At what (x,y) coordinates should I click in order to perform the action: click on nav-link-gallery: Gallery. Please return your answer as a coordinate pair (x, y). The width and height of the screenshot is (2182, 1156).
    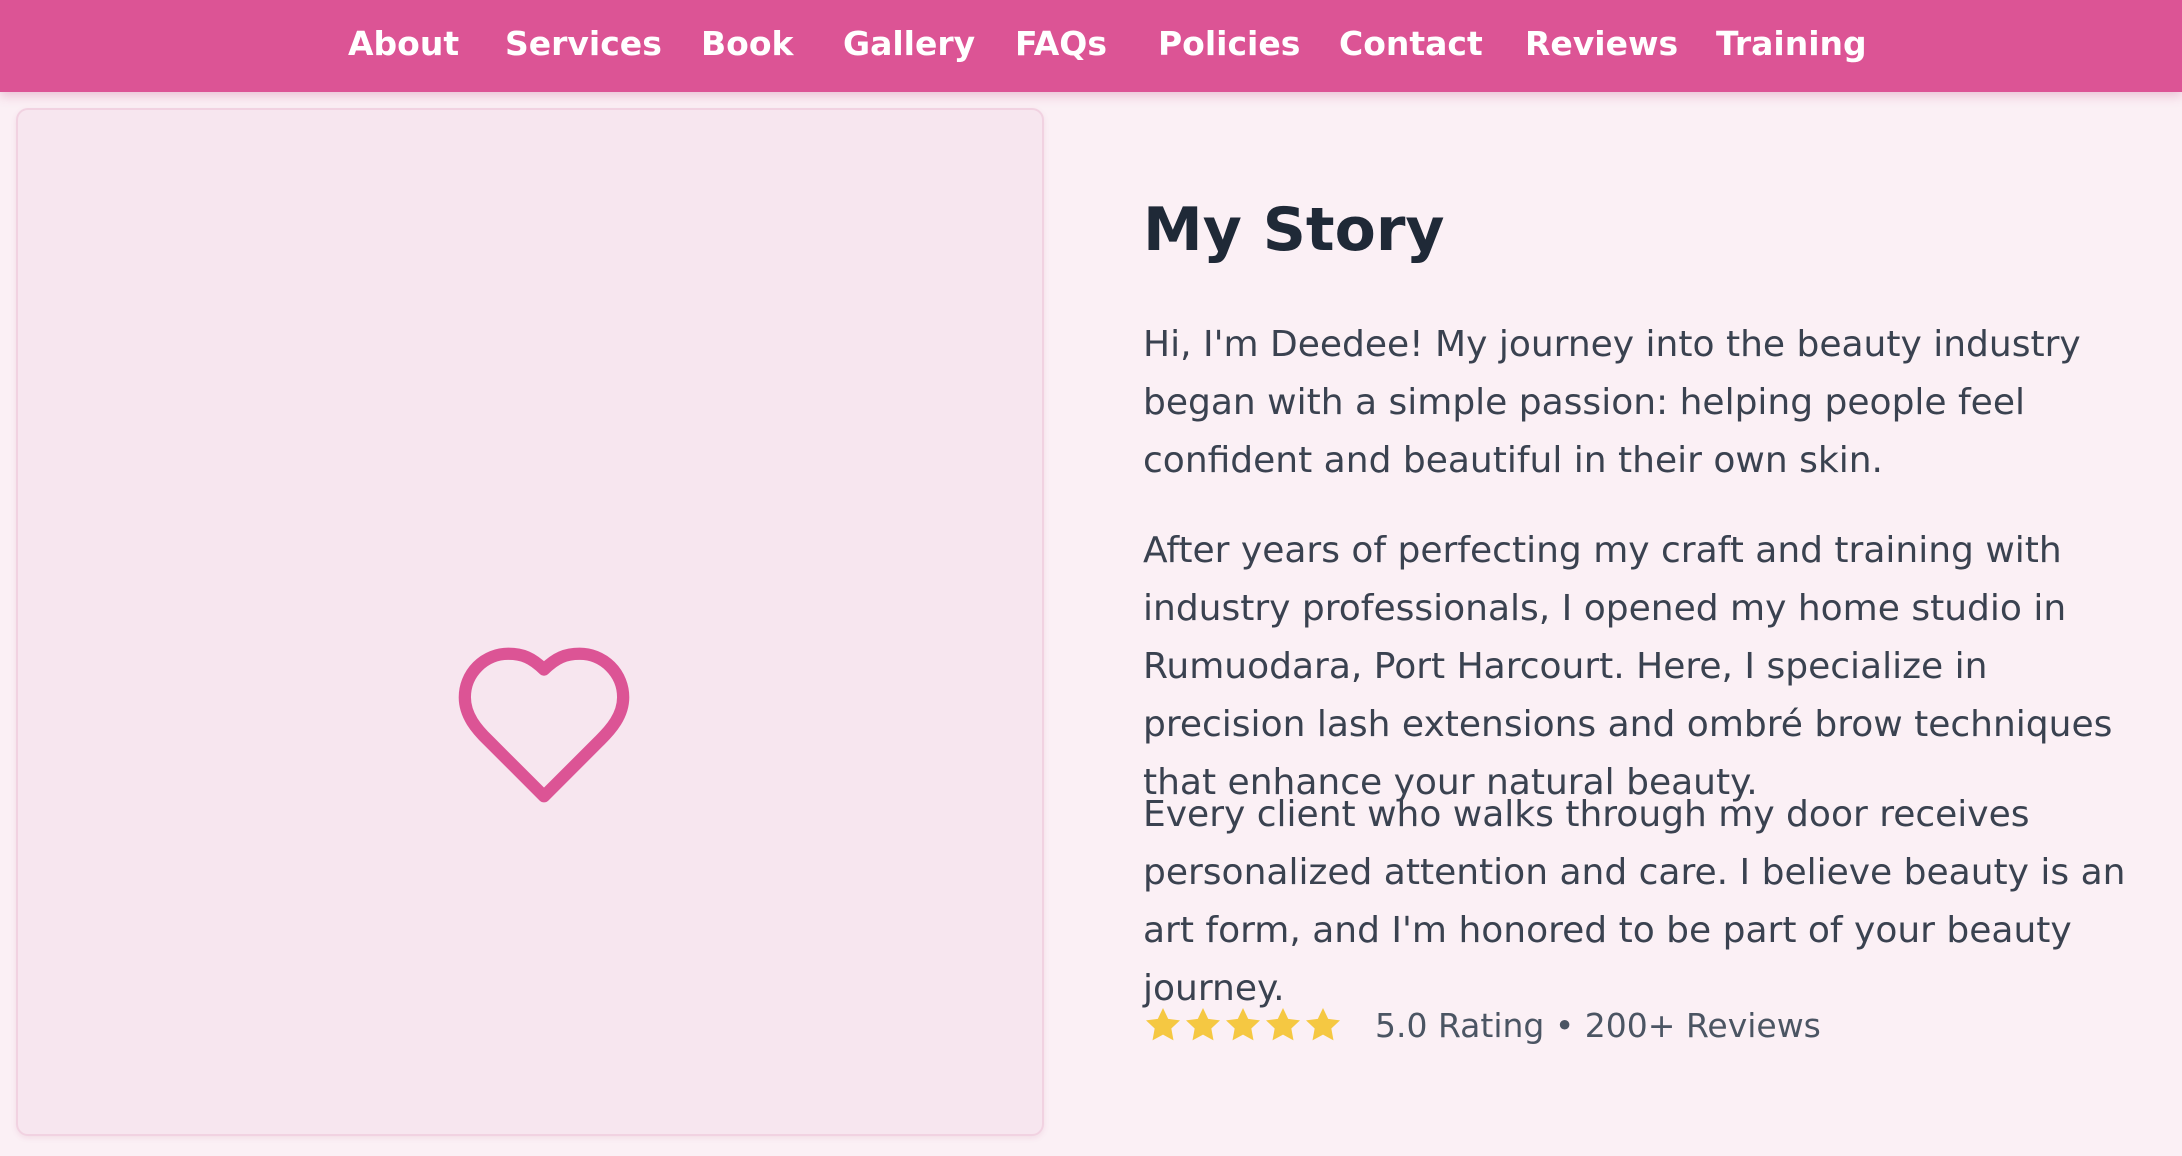
    Looking at the image, I should click on (909, 44).